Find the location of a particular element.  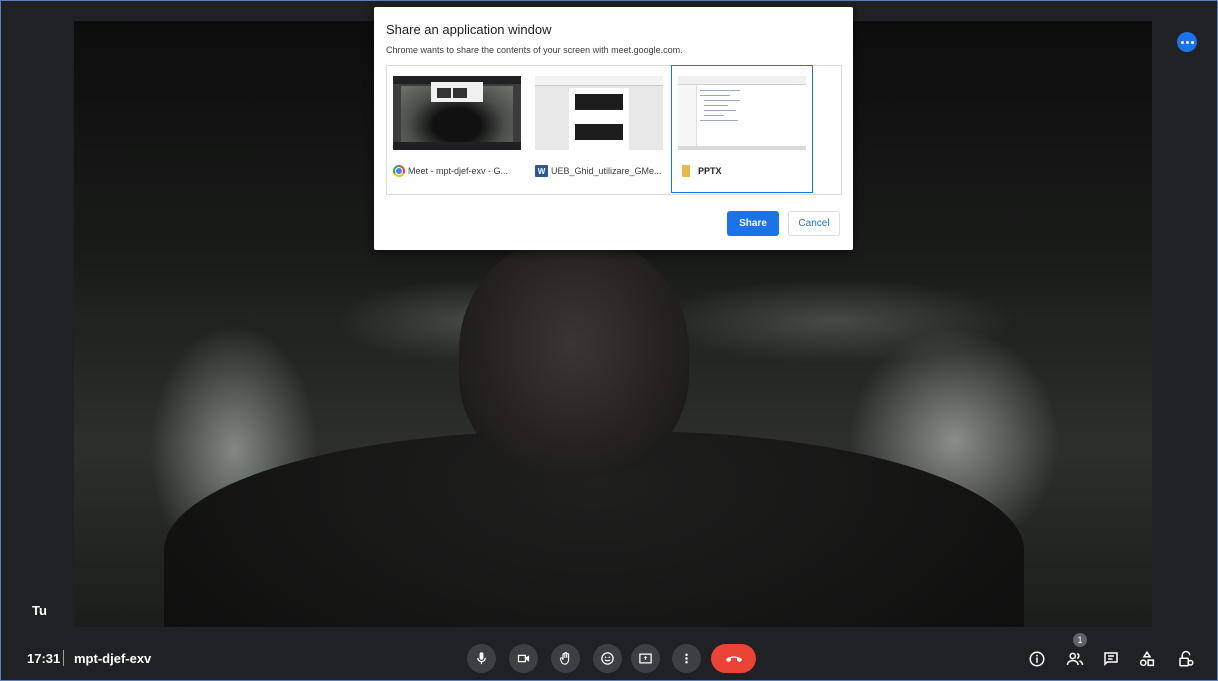

raise-hand-icon is located at coordinates (564, 658).